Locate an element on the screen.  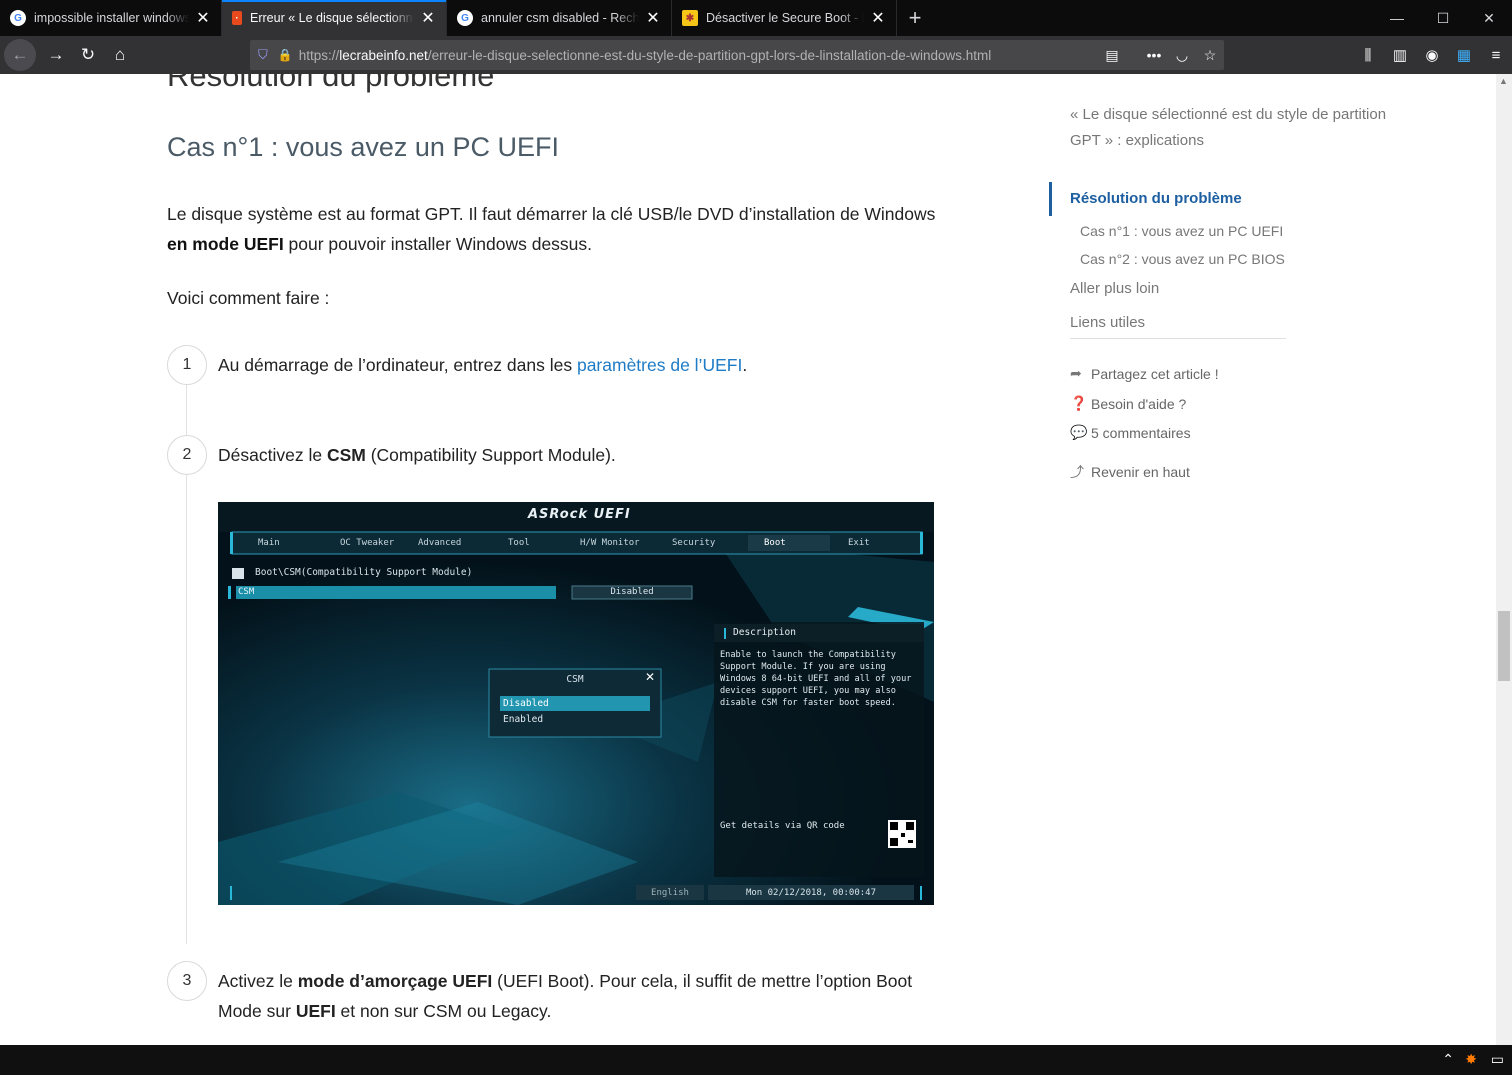
scroll-up-arrow-icon: ▲ is located at coordinates (1503, 81).